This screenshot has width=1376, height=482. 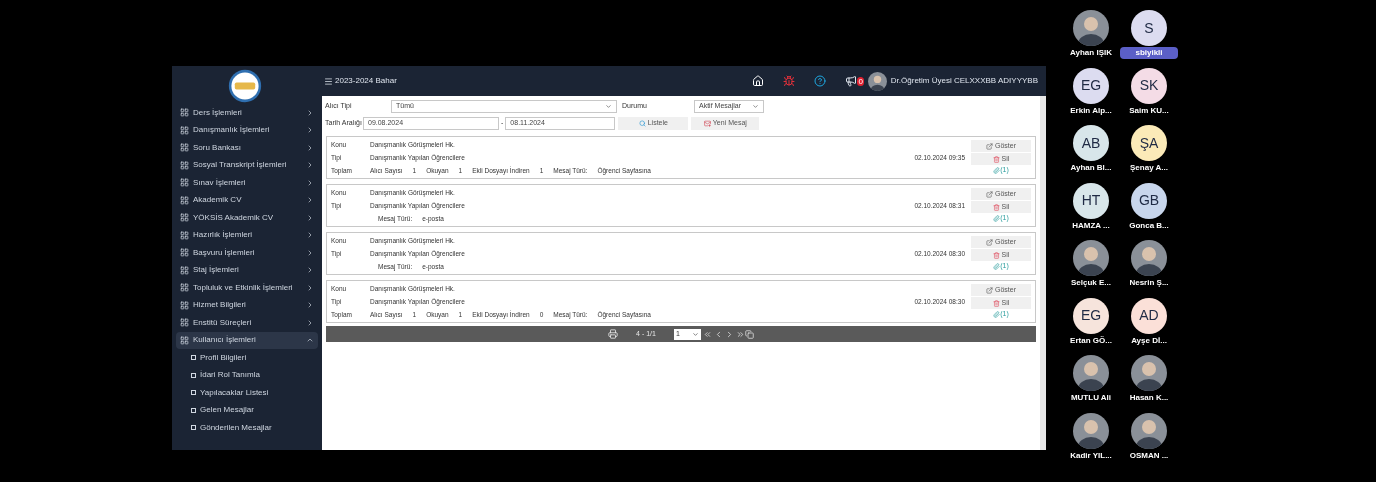 I want to click on user-name: Dr.Öğretim Üyesi CELXXXBB ADIYYYBB, so click(x=964, y=81).